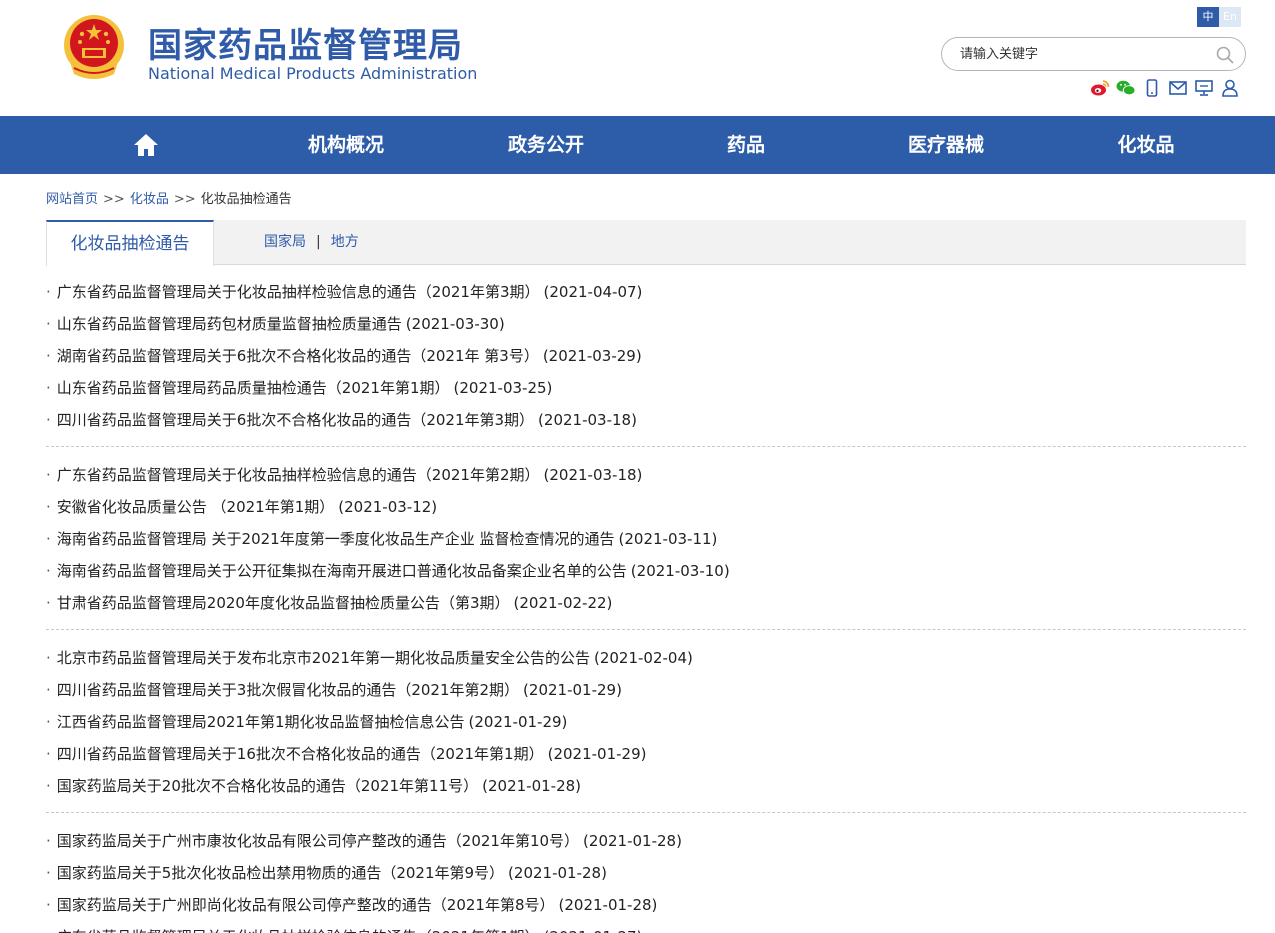  I want to click on breadcrumb: 网站首页 >> 化妆品 >> 化妆品抽检通告, so click(169, 197).